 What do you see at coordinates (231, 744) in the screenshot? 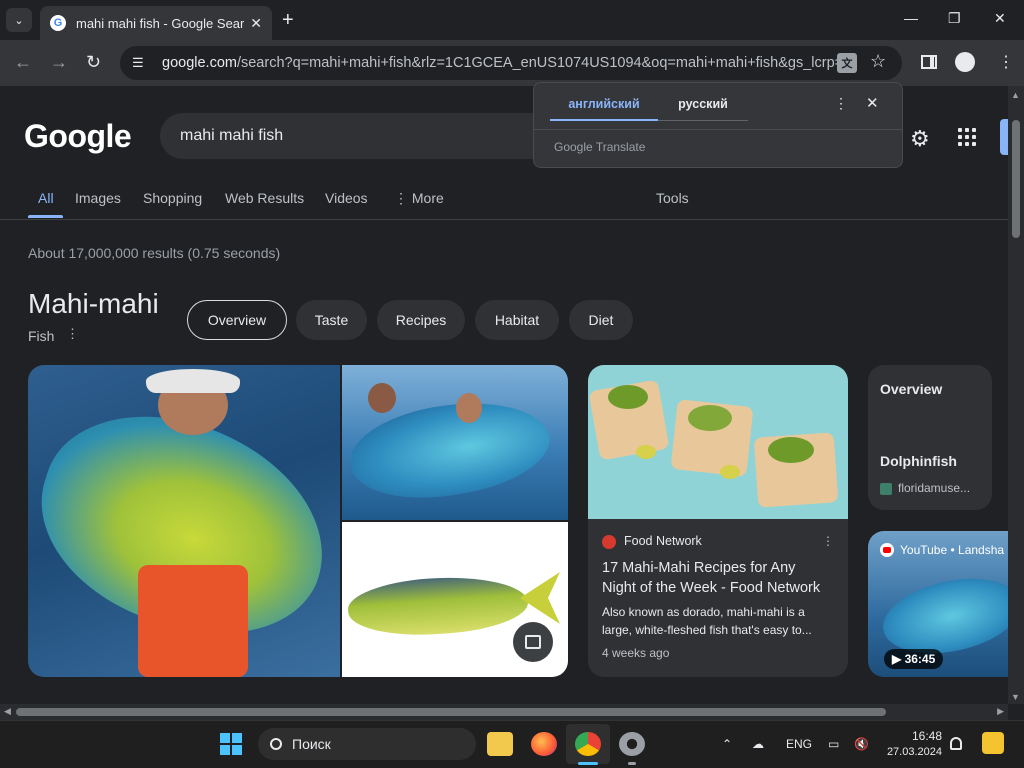
I see `windows-start-icon` at bounding box center [231, 744].